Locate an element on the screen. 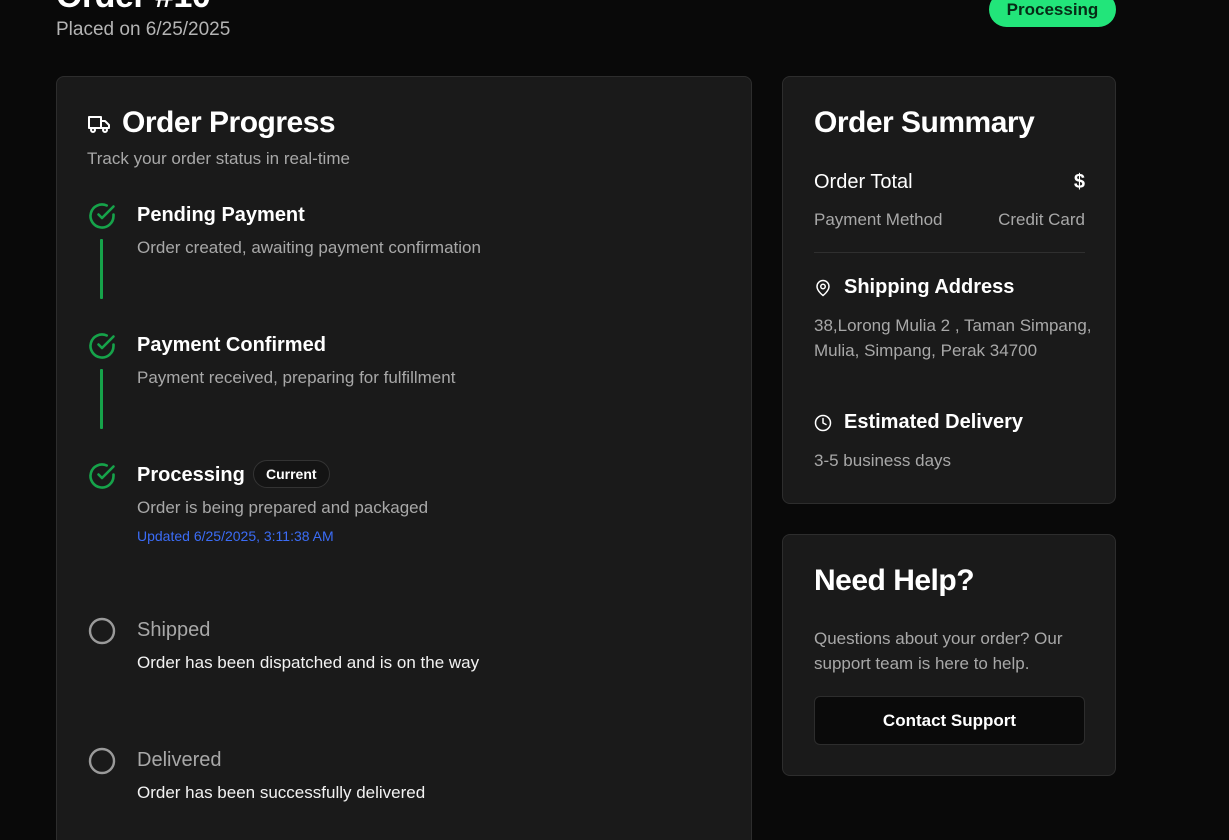 The width and height of the screenshot is (1229, 840). truck-icon is located at coordinates (99, 124).